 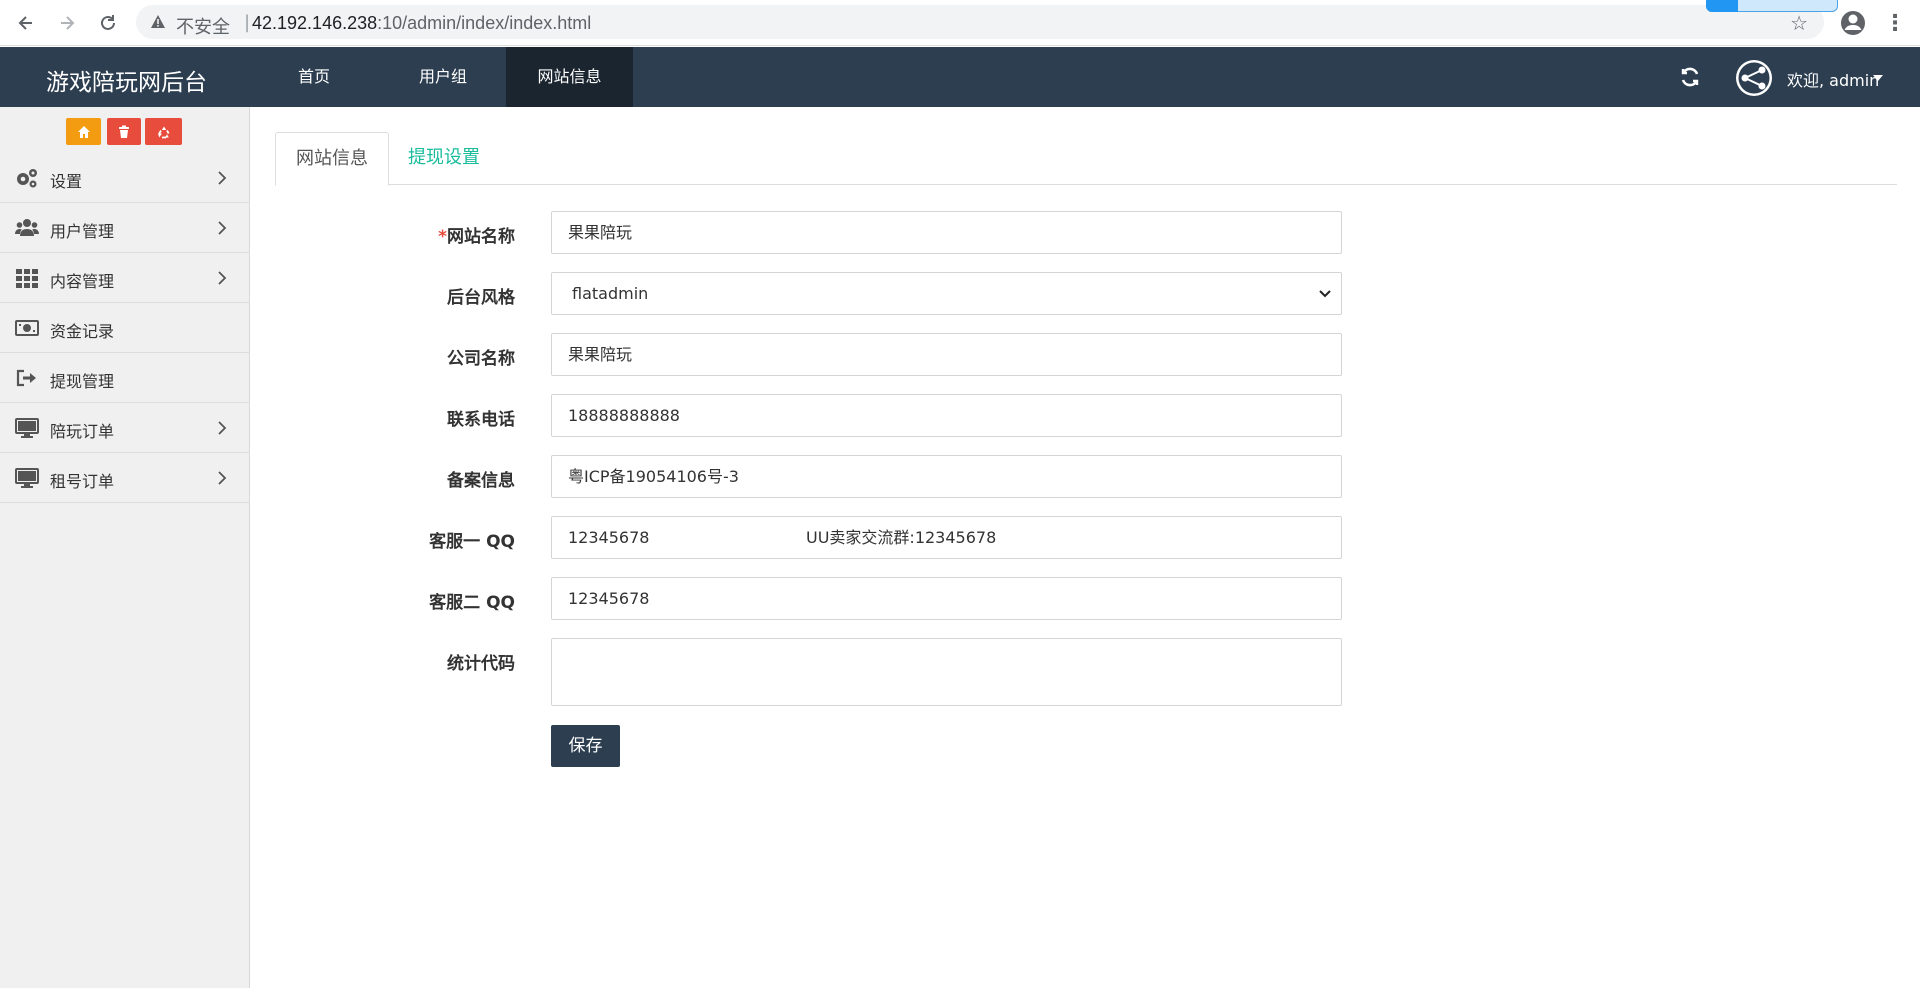 What do you see at coordinates (125, 278) in the screenshot?
I see `sidebar-item-content-management: 内容管理` at bounding box center [125, 278].